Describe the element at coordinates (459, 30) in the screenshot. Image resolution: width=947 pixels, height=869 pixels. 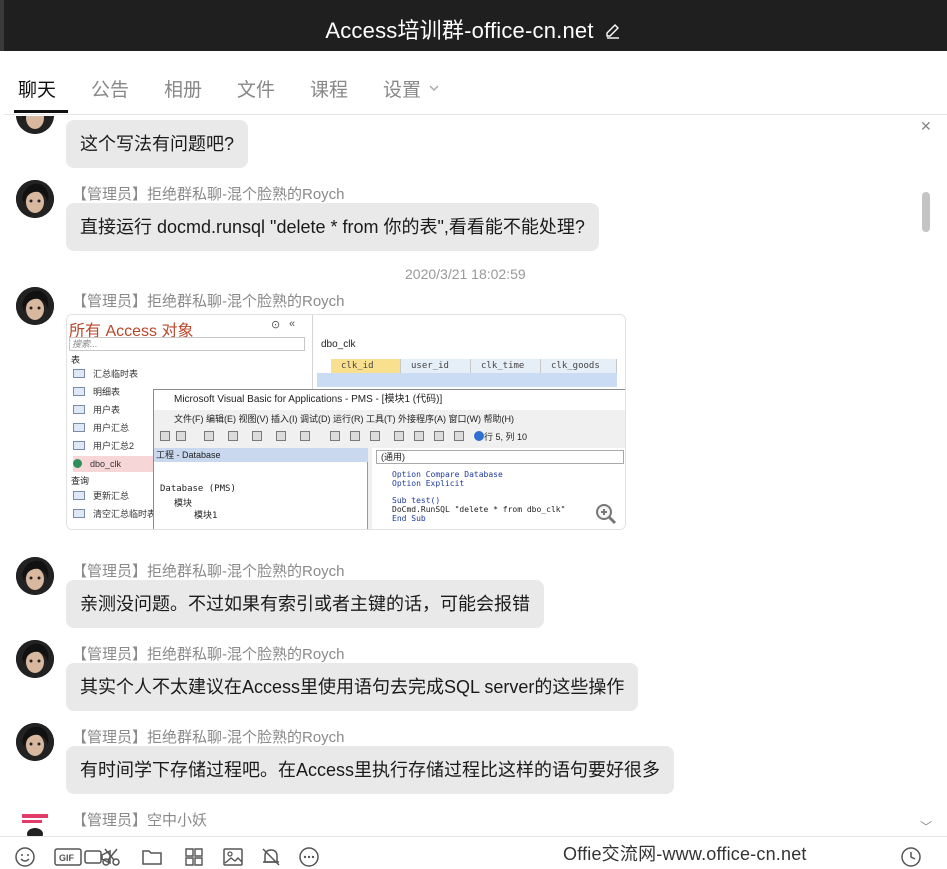
I see `group-title-text: Access培训群-office-cn.net` at that location.